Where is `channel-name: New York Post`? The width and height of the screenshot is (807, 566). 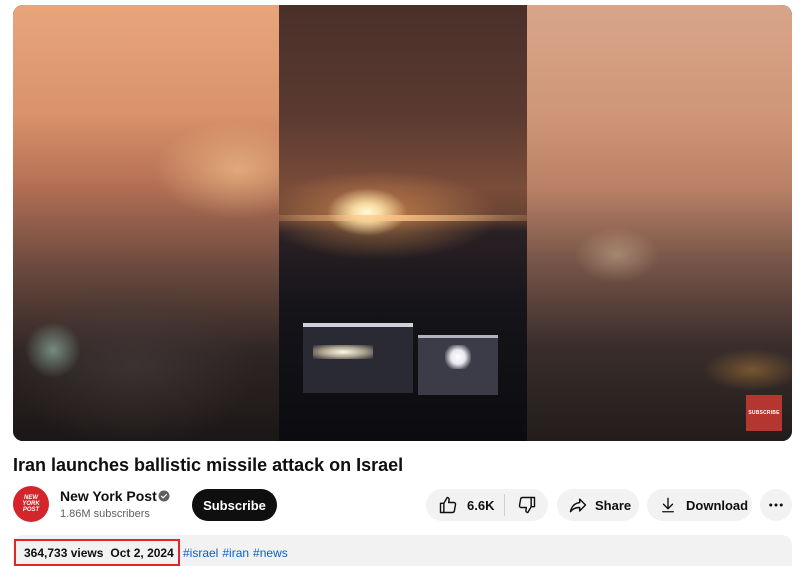 channel-name: New York Post is located at coordinates (108, 496).